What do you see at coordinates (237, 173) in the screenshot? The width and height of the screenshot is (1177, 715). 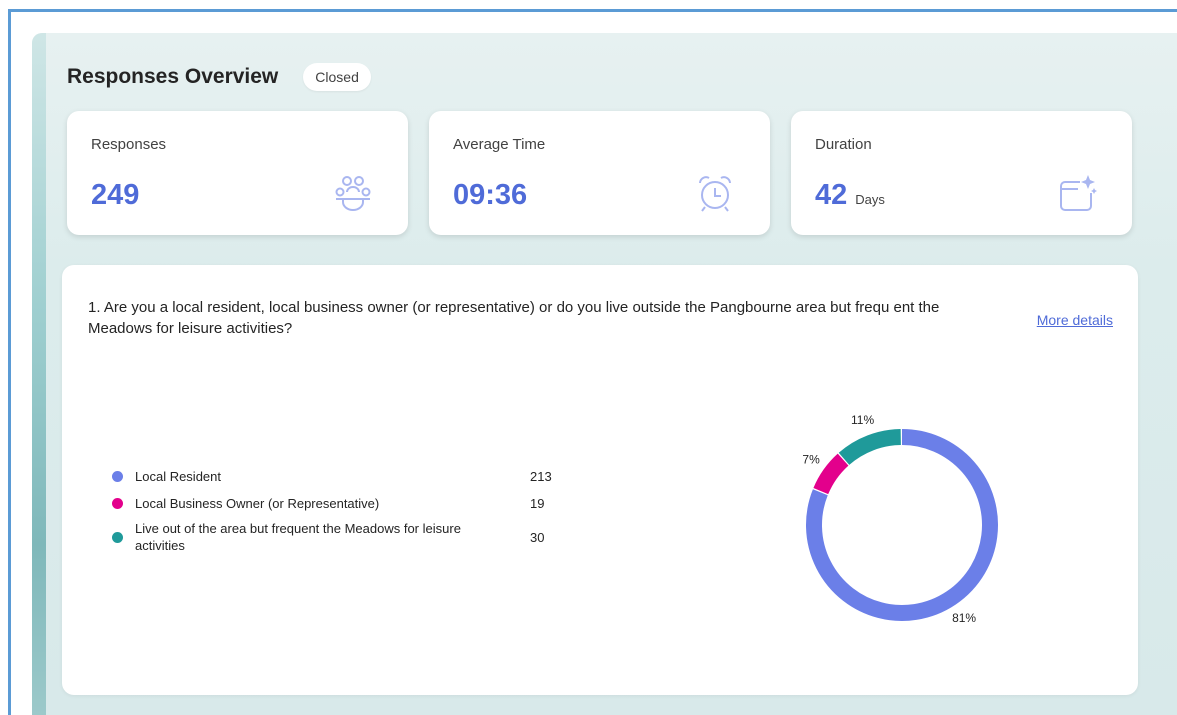 I see `responses-card: Responses 249` at bounding box center [237, 173].